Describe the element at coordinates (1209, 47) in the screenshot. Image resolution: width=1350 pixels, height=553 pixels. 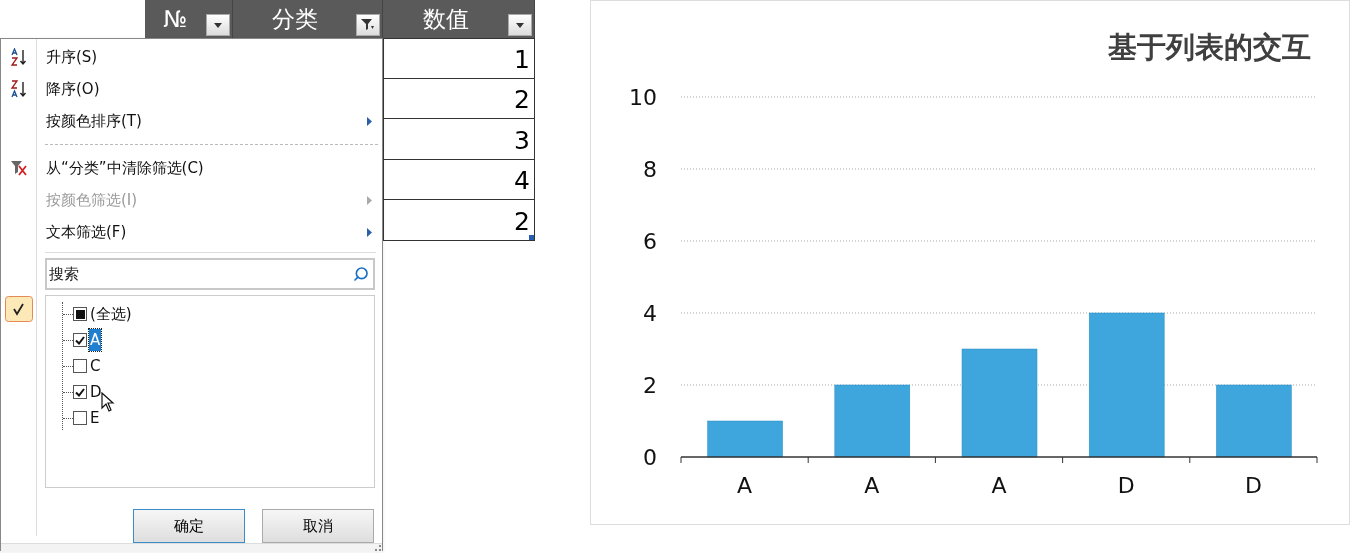
I see `chart-title: 基于列表的交互` at that location.